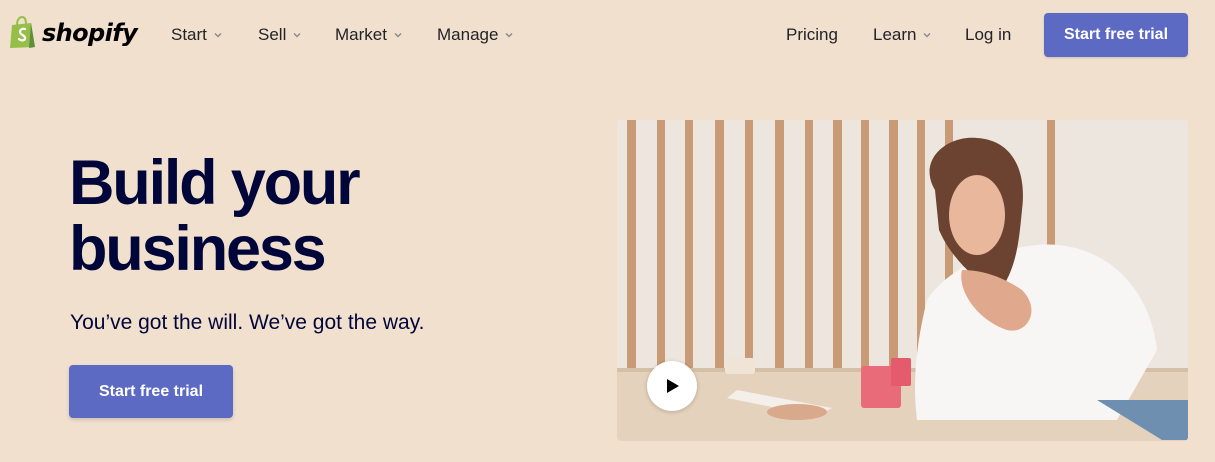 Image resolution: width=1215 pixels, height=462 pixels. I want to click on nav-item-manage: Manage, so click(476, 35).